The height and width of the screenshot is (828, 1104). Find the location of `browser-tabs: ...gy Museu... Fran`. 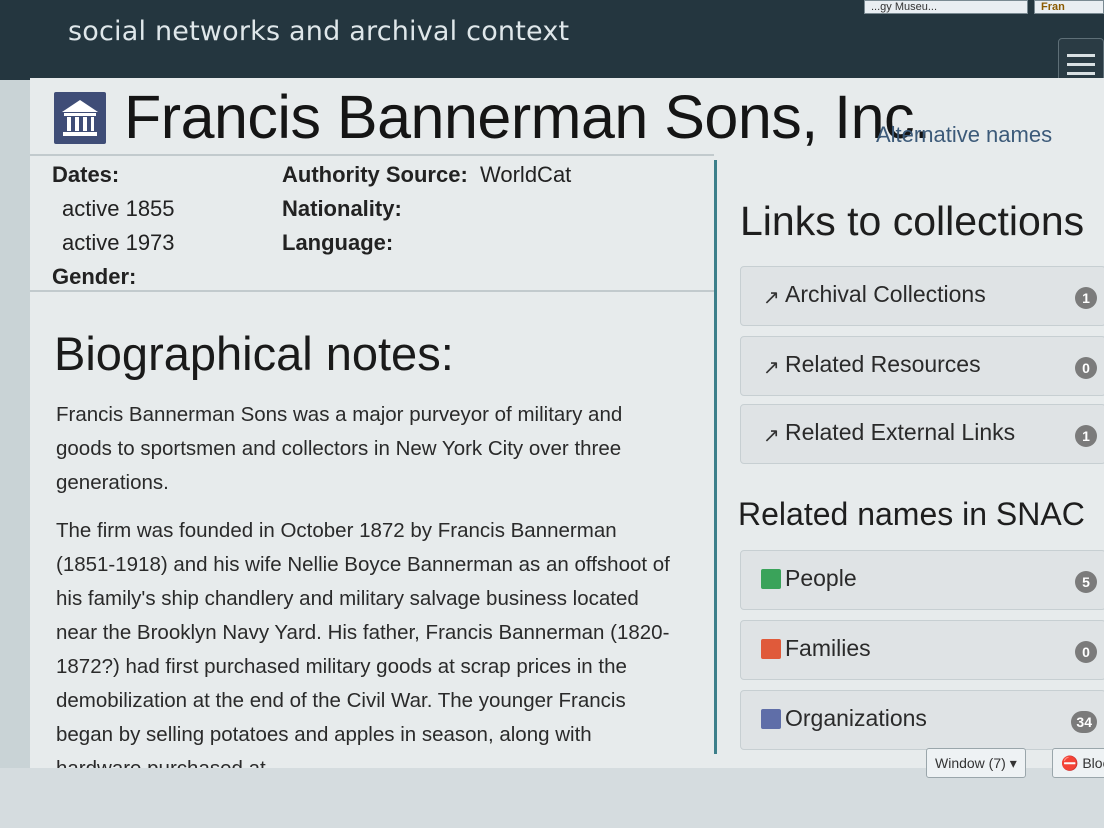

browser-tabs: ...gy Museu... Fran is located at coordinates (984, 7).